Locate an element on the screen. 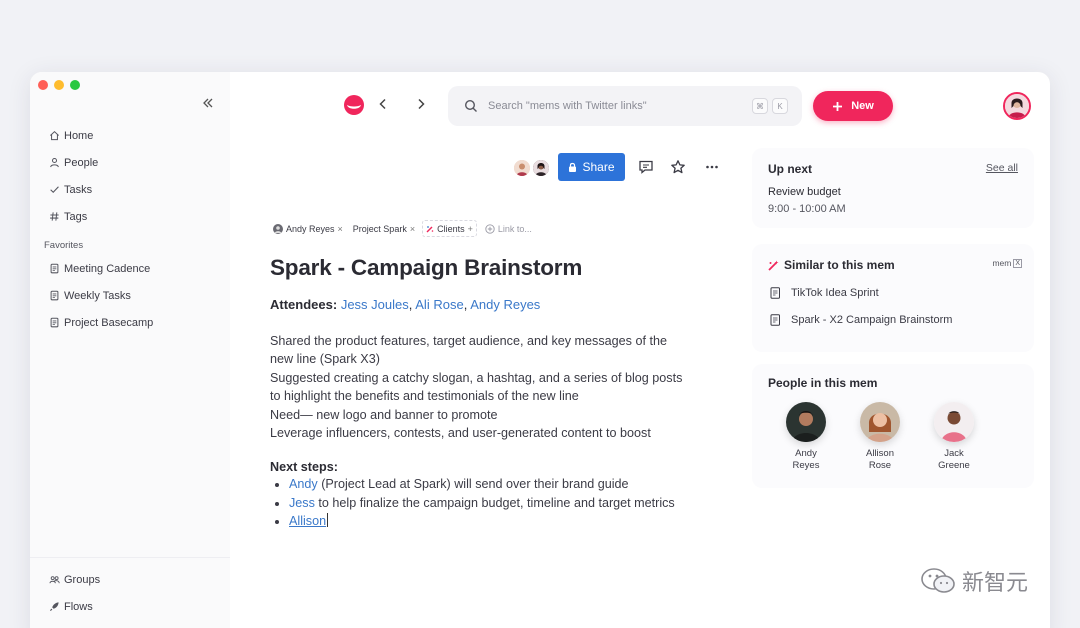 This screenshot has width=1080, height=628. person-first-name: Jack is located at coordinates (954, 453).